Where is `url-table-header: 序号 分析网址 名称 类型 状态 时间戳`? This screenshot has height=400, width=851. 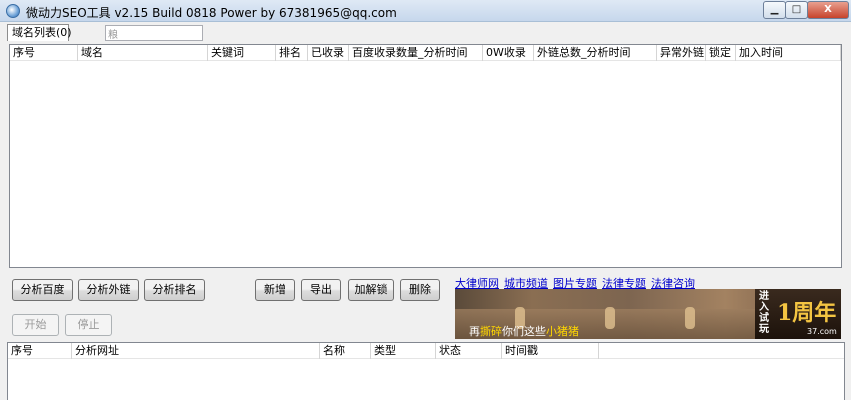
url-table-header: 序号 分析网址 名称 类型 状态 时间戳 is located at coordinates (426, 351).